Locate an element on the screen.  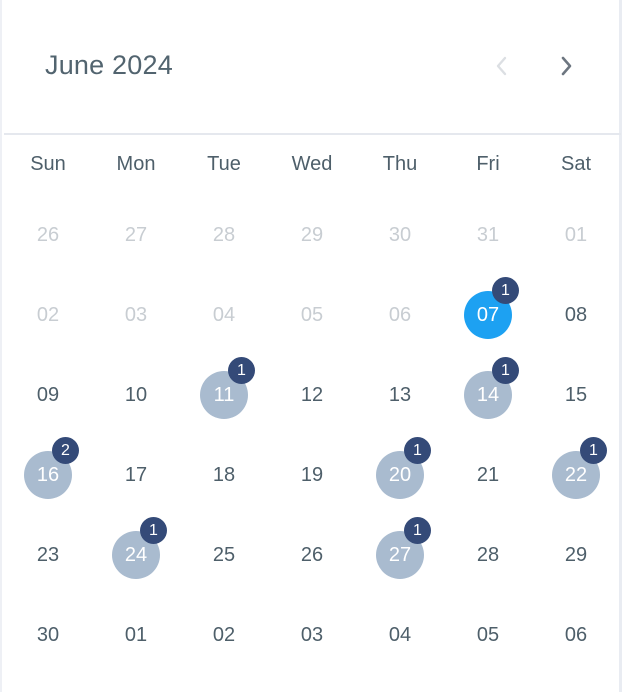
day-number: 17 is located at coordinates (136, 475).